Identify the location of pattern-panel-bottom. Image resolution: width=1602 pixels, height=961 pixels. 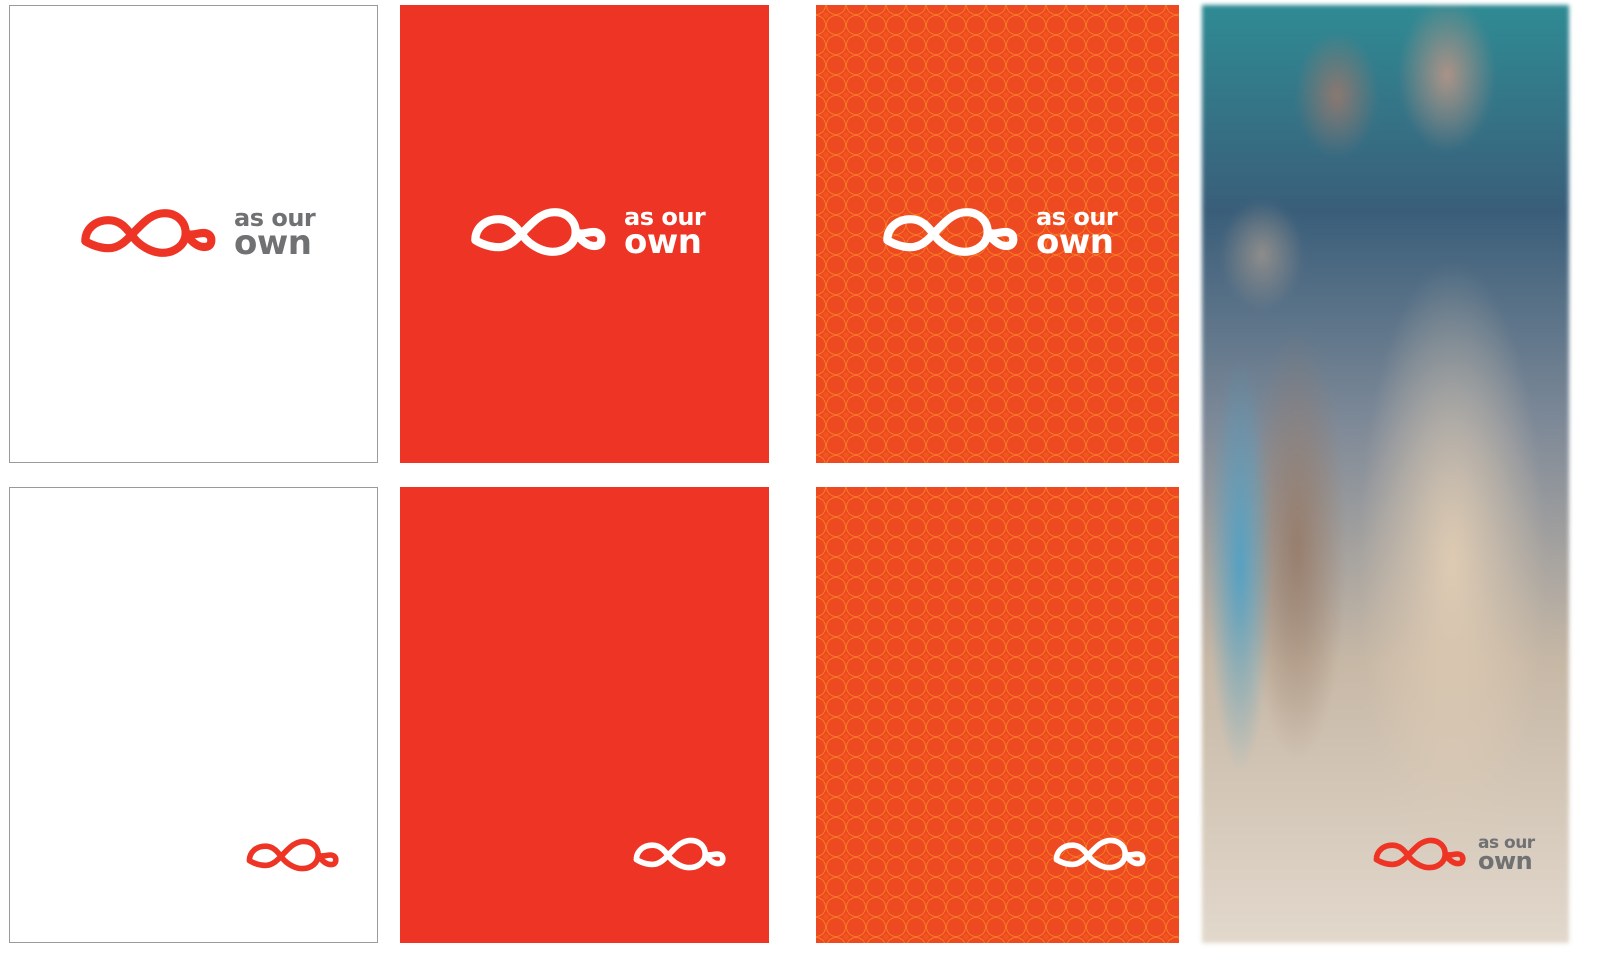
(997, 715).